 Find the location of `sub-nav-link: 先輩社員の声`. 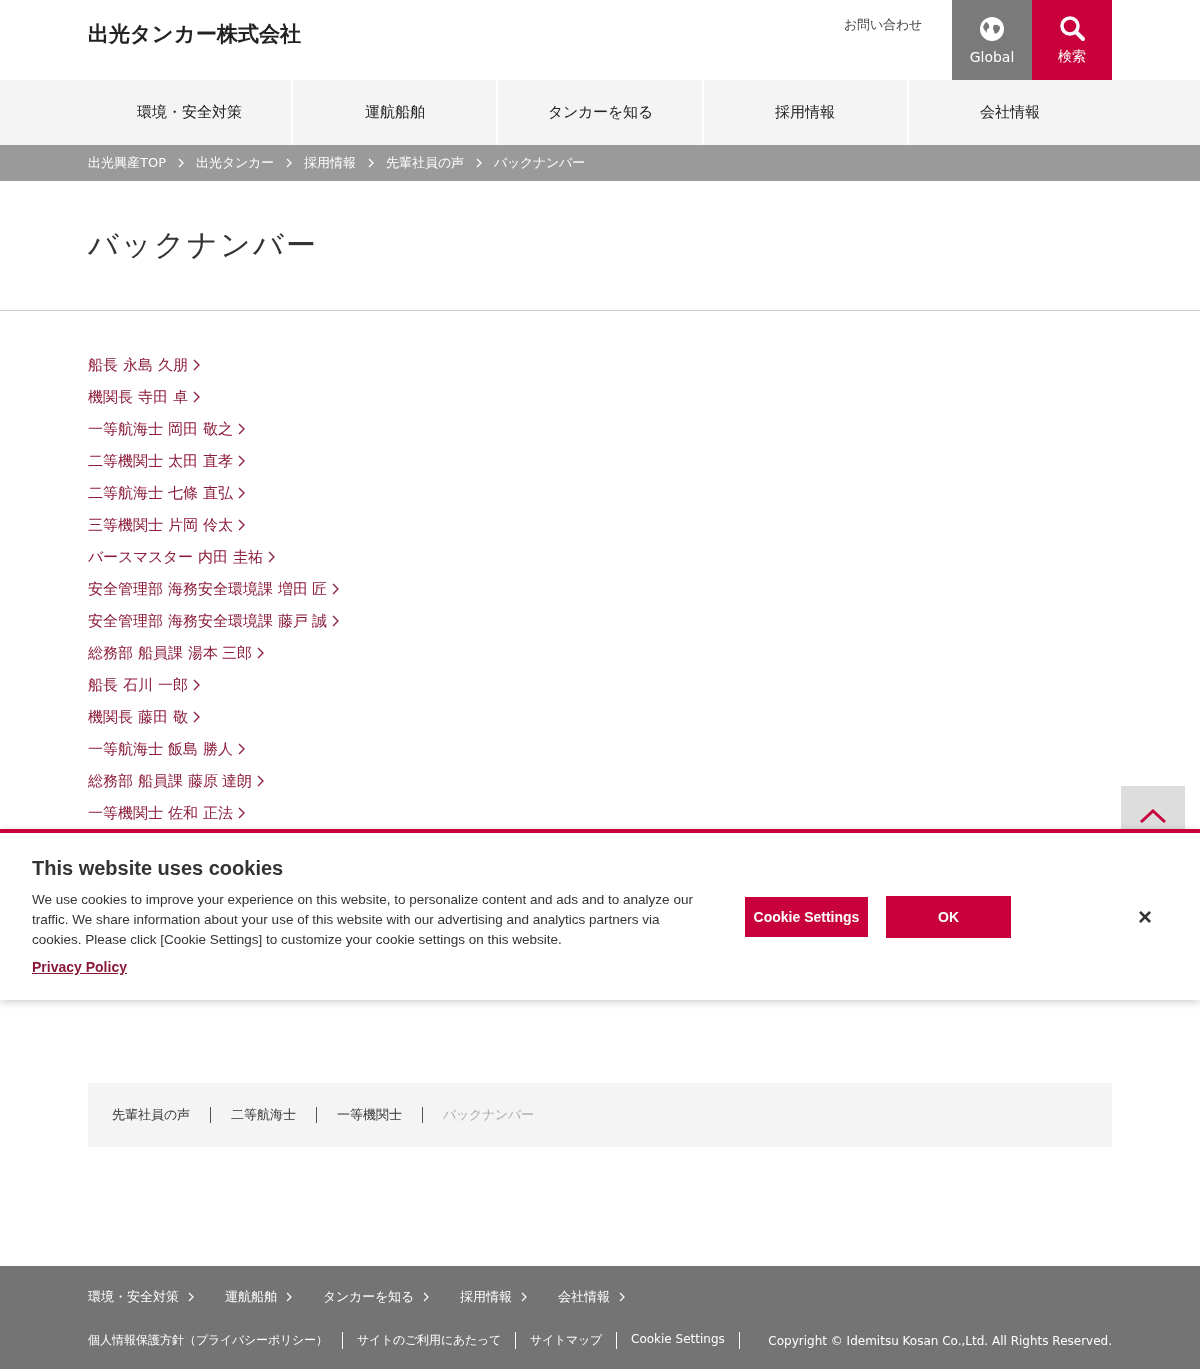

sub-nav-link: 先輩社員の声 is located at coordinates (151, 1115).